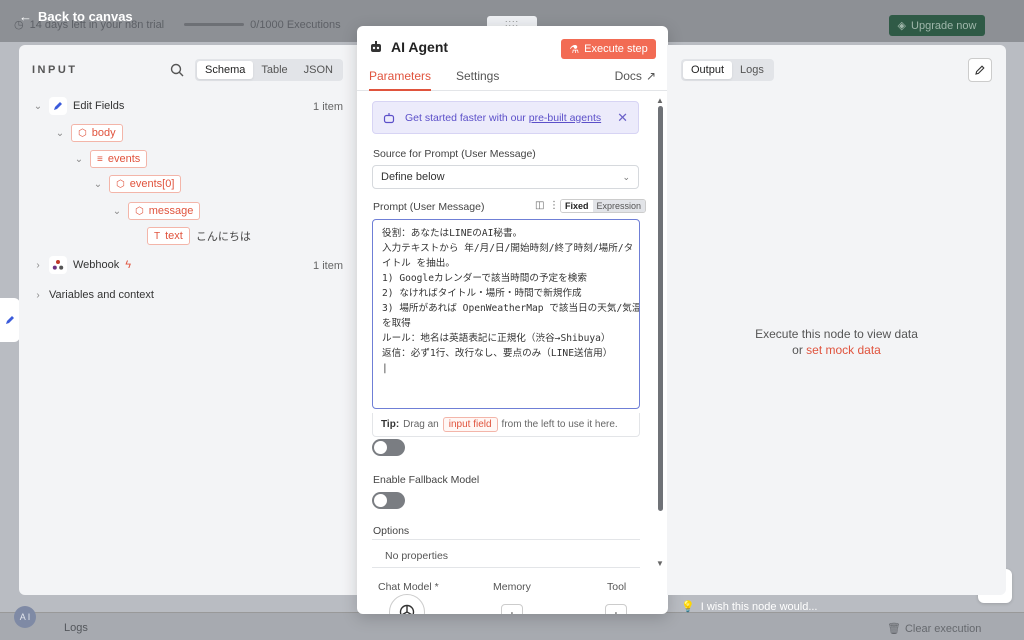 The width and height of the screenshot is (1024, 640). What do you see at coordinates (843, 350) in the screenshot?
I see `set-mock-data-link: set mock data` at bounding box center [843, 350].